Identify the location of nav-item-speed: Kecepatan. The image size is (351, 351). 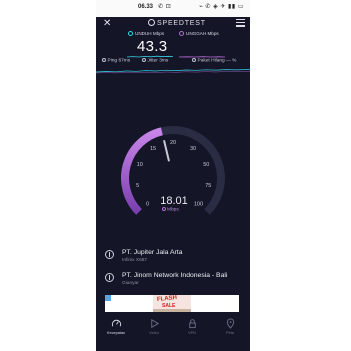
(116, 326).